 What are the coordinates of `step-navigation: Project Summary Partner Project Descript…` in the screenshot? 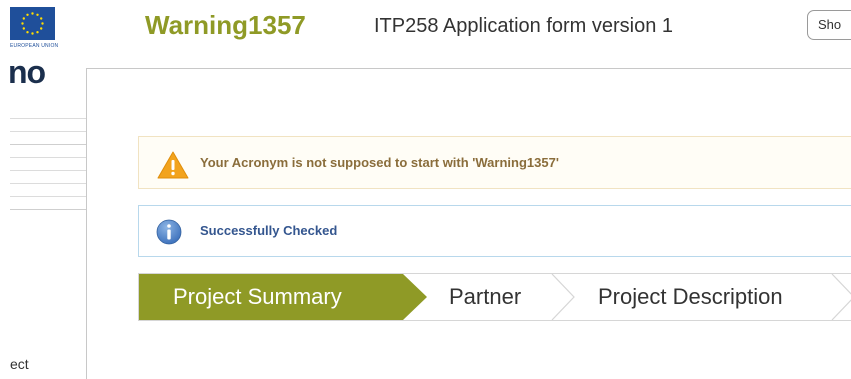 It's located at (494, 297).